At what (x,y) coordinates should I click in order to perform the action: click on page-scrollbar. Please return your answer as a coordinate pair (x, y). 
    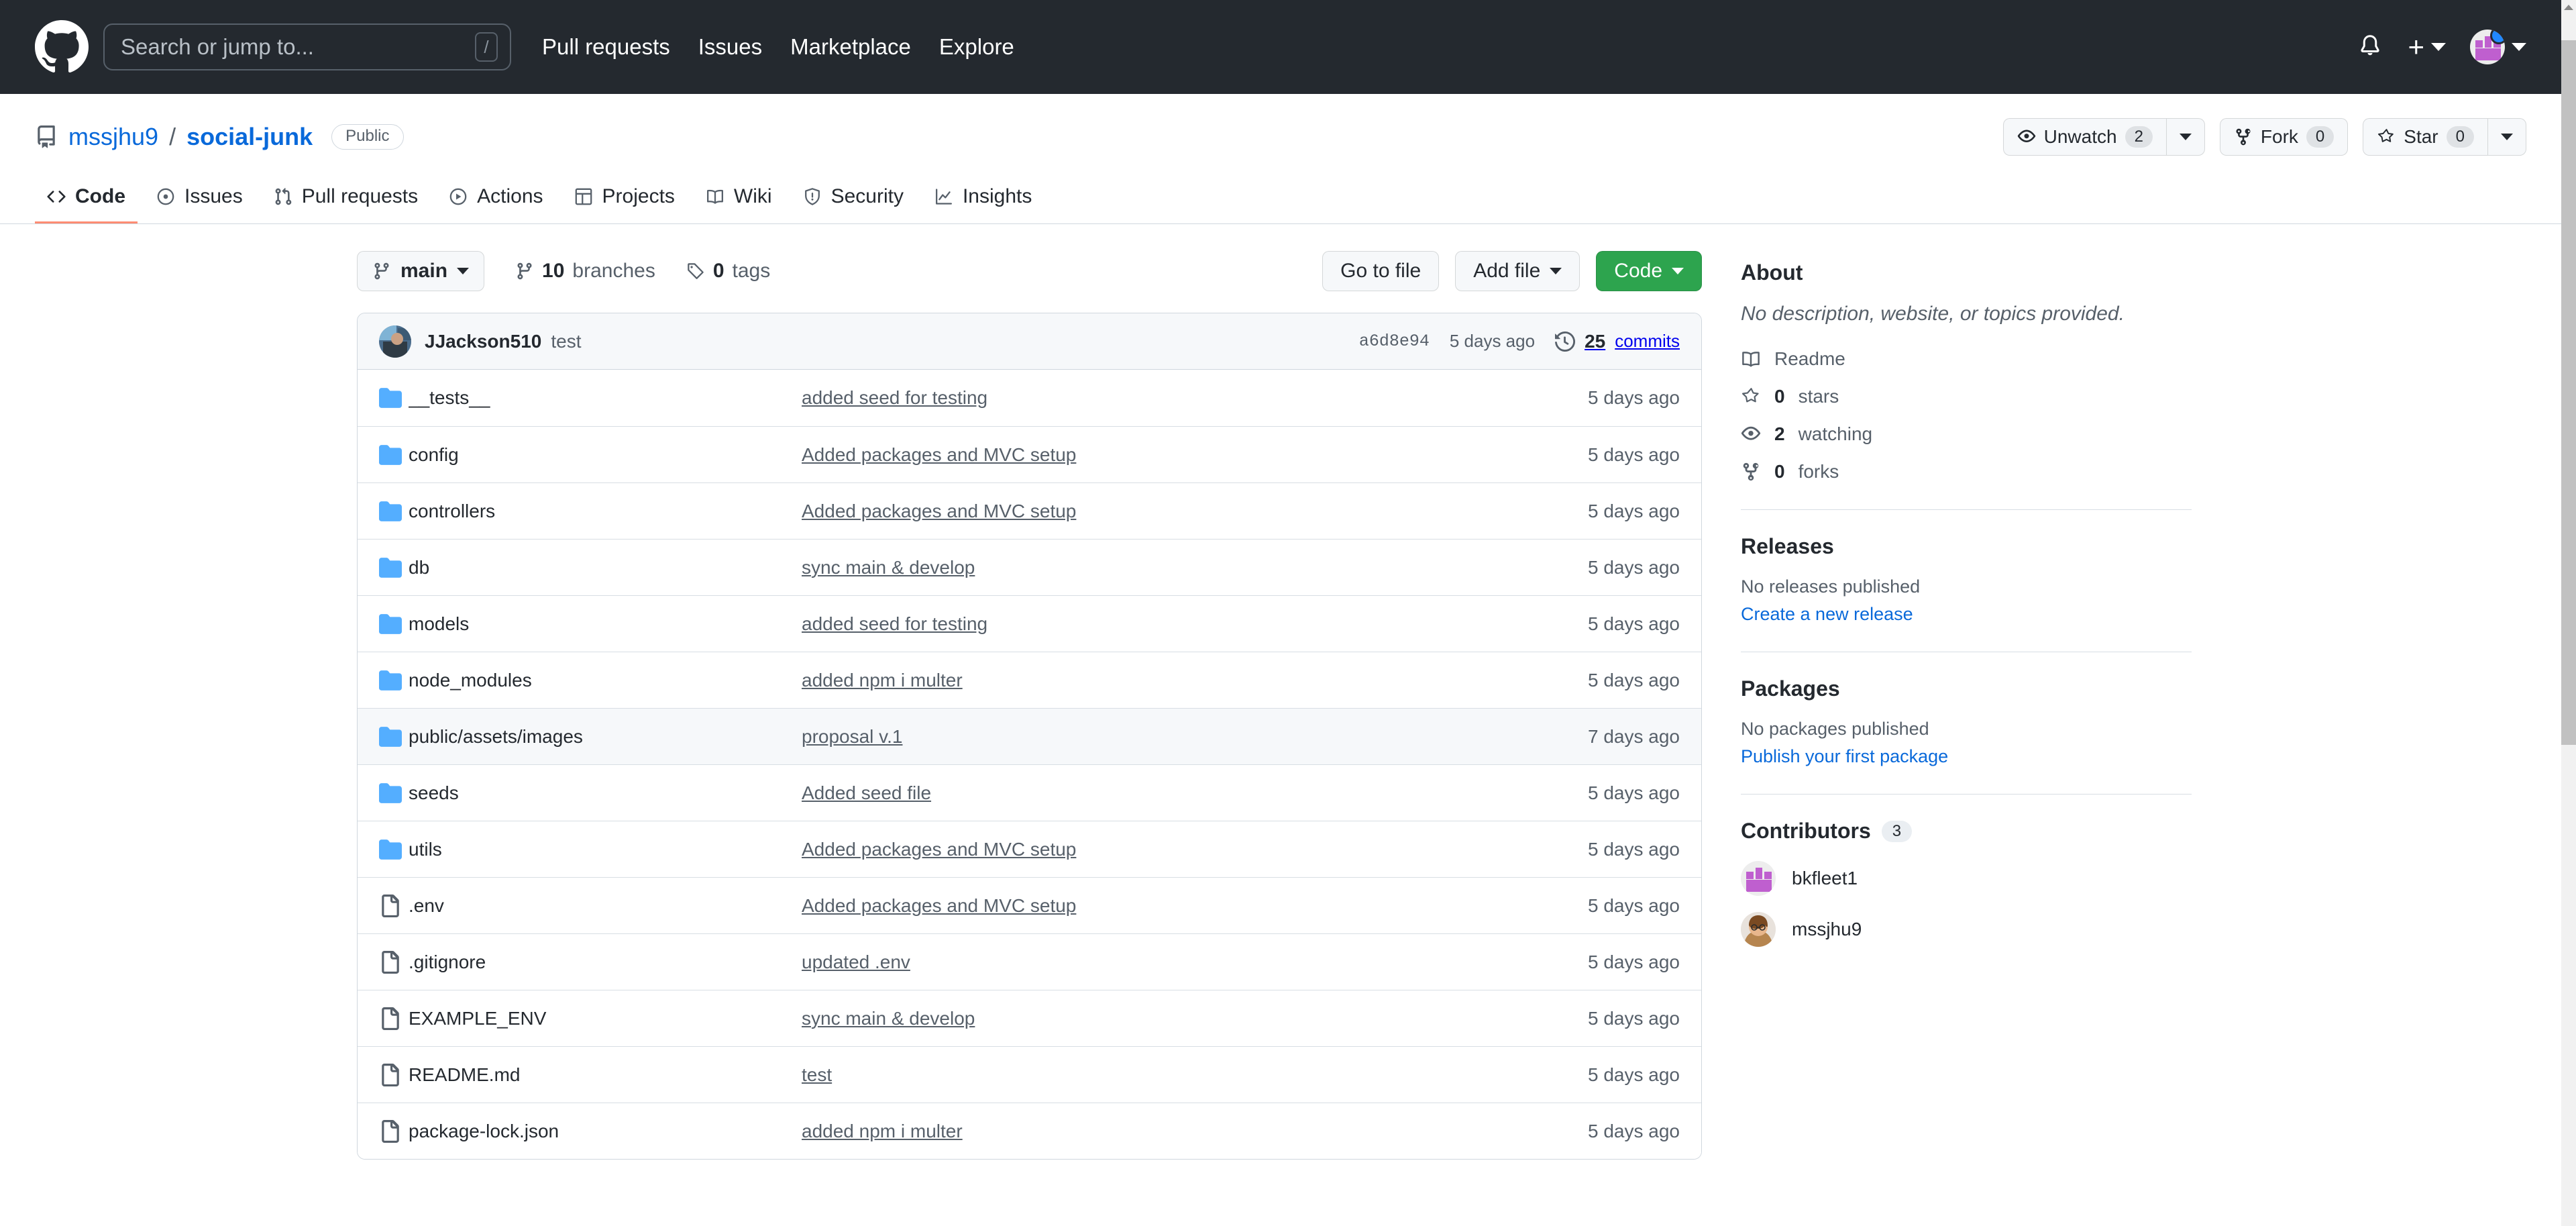
    Looking at the image, I should click on (2568, 613).